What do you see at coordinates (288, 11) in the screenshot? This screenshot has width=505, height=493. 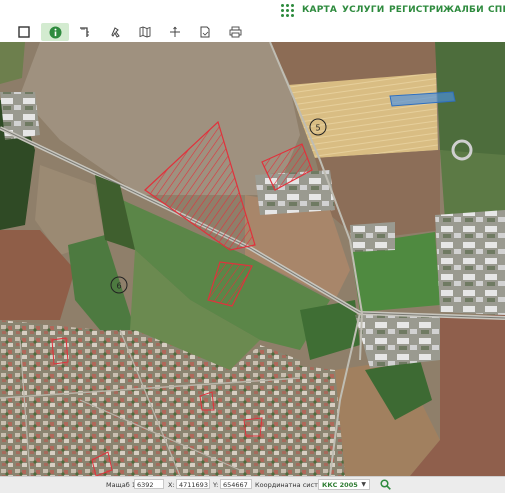 I see `apps-grid-icon` at bounding box center [288, 11].